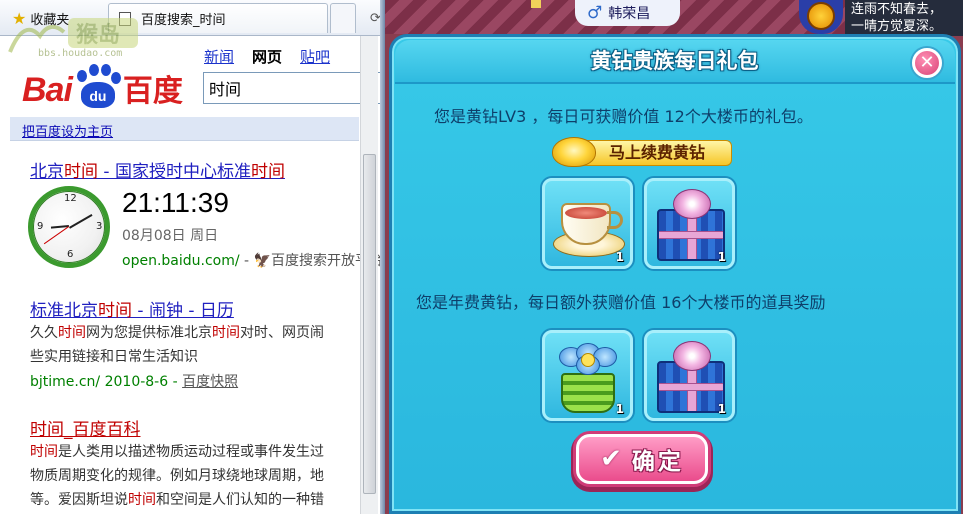 The width and height of the screenshot is (963, 514). I want to click on scrollbar-thumb, so click(369, 324).